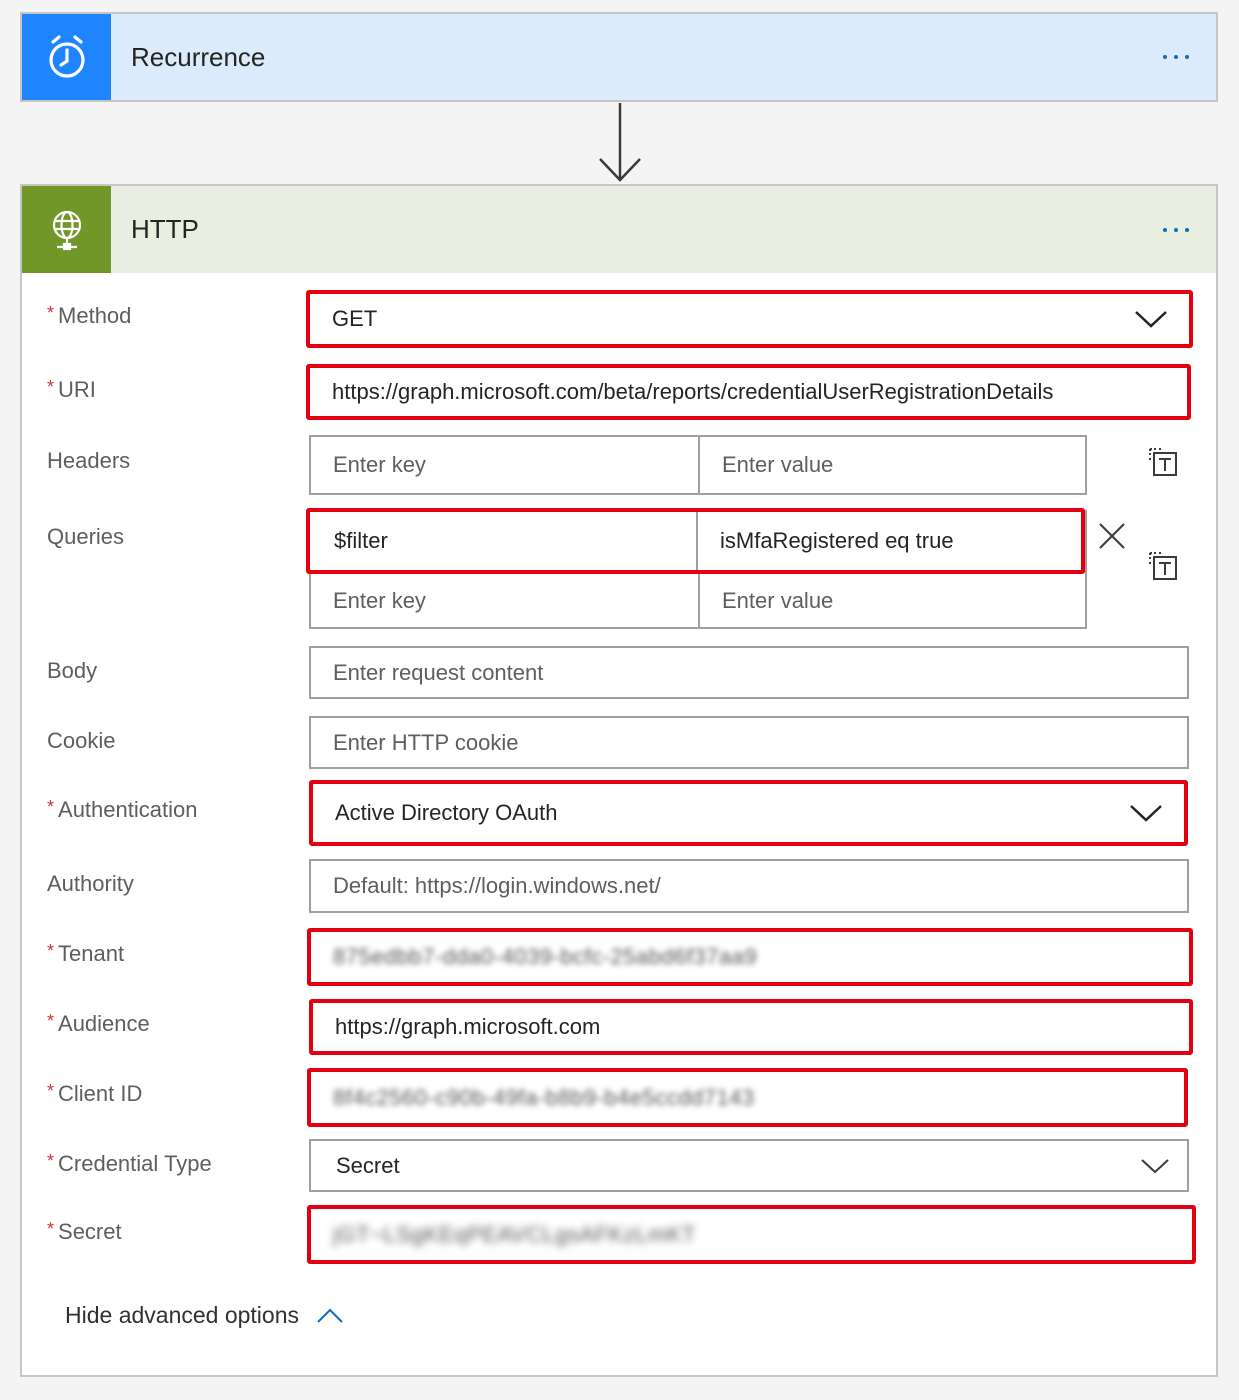  Describe the element at coordinates (892, 465) in the screenshot. I see `header-value-input: Enter value` at that location.